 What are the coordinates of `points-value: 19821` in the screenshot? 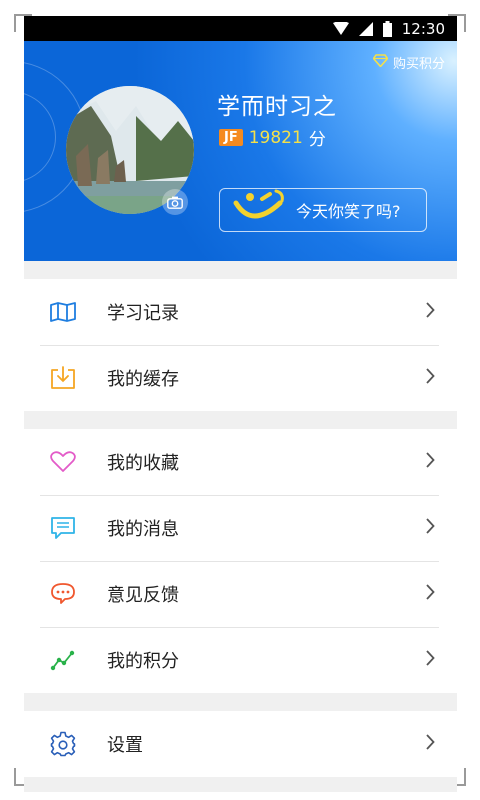 It's located at (275, 137).